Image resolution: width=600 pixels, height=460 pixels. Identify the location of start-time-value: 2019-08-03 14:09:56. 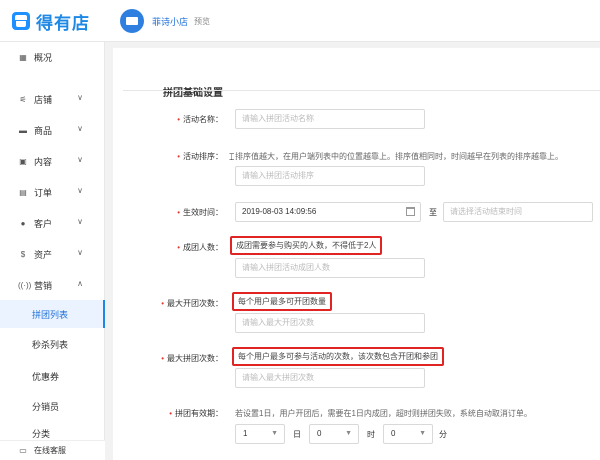
(279, 211).